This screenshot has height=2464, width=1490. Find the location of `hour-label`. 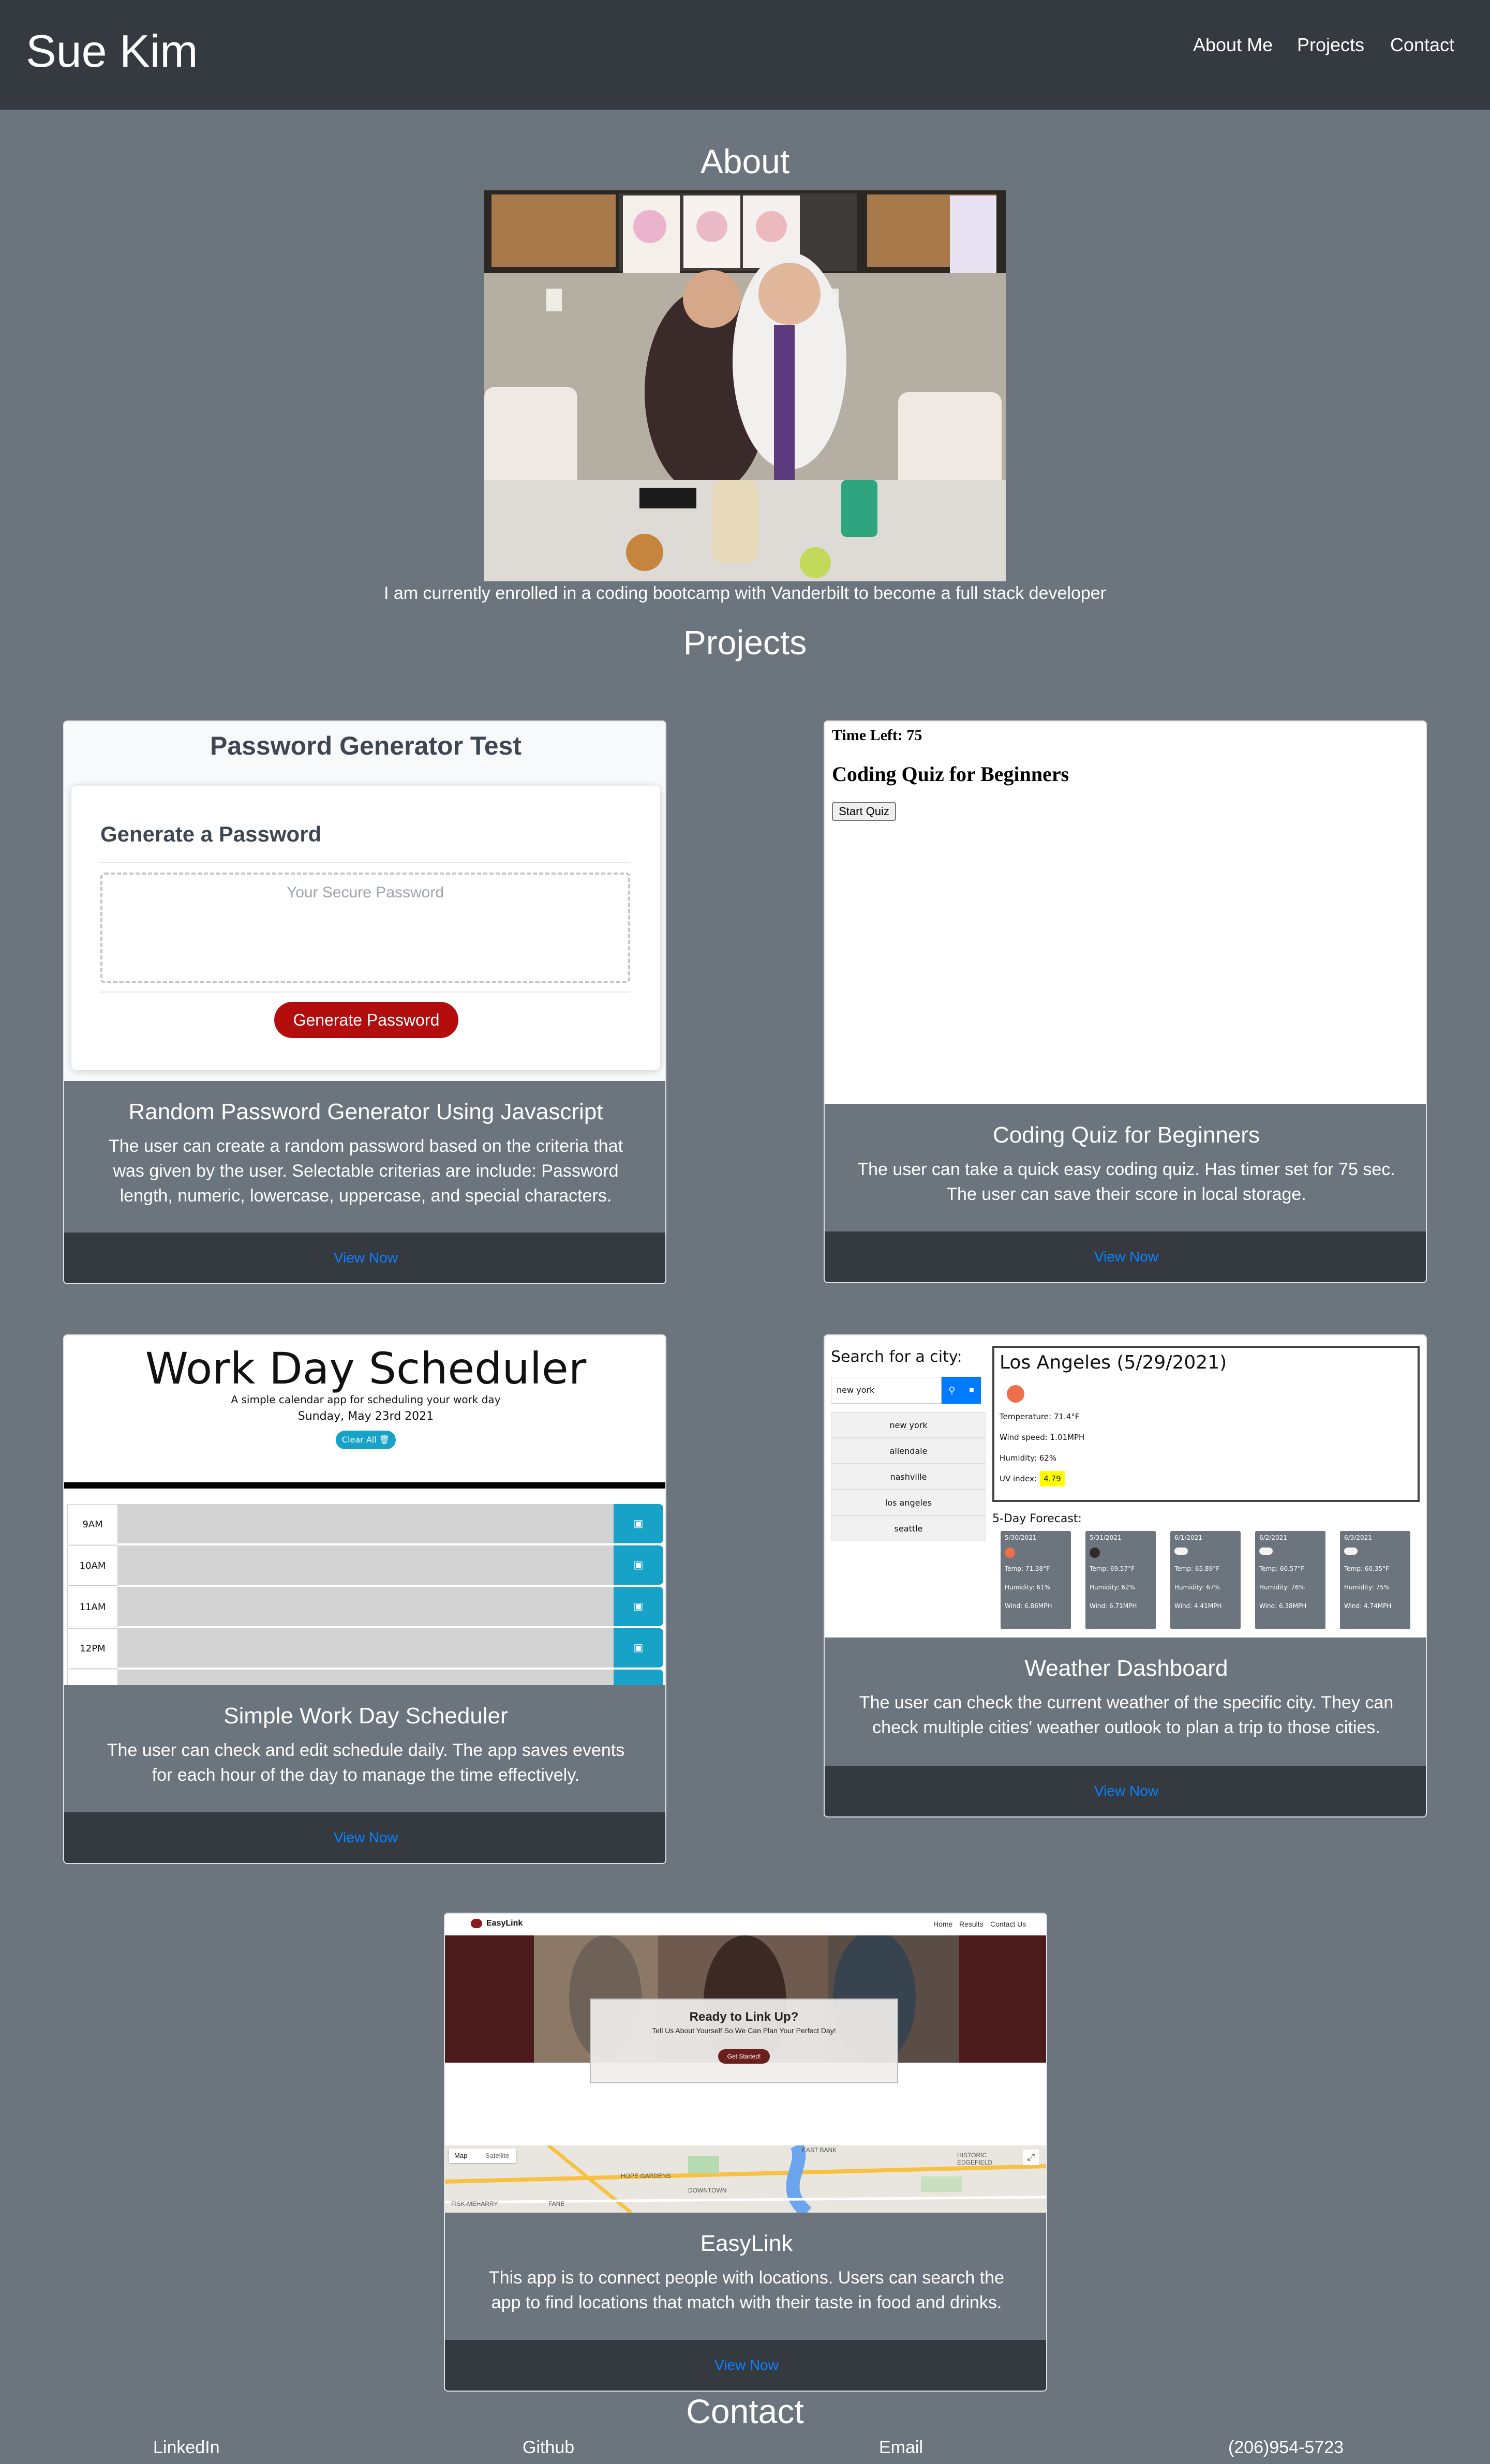

hour-label is located at coordinates (93, 1677).